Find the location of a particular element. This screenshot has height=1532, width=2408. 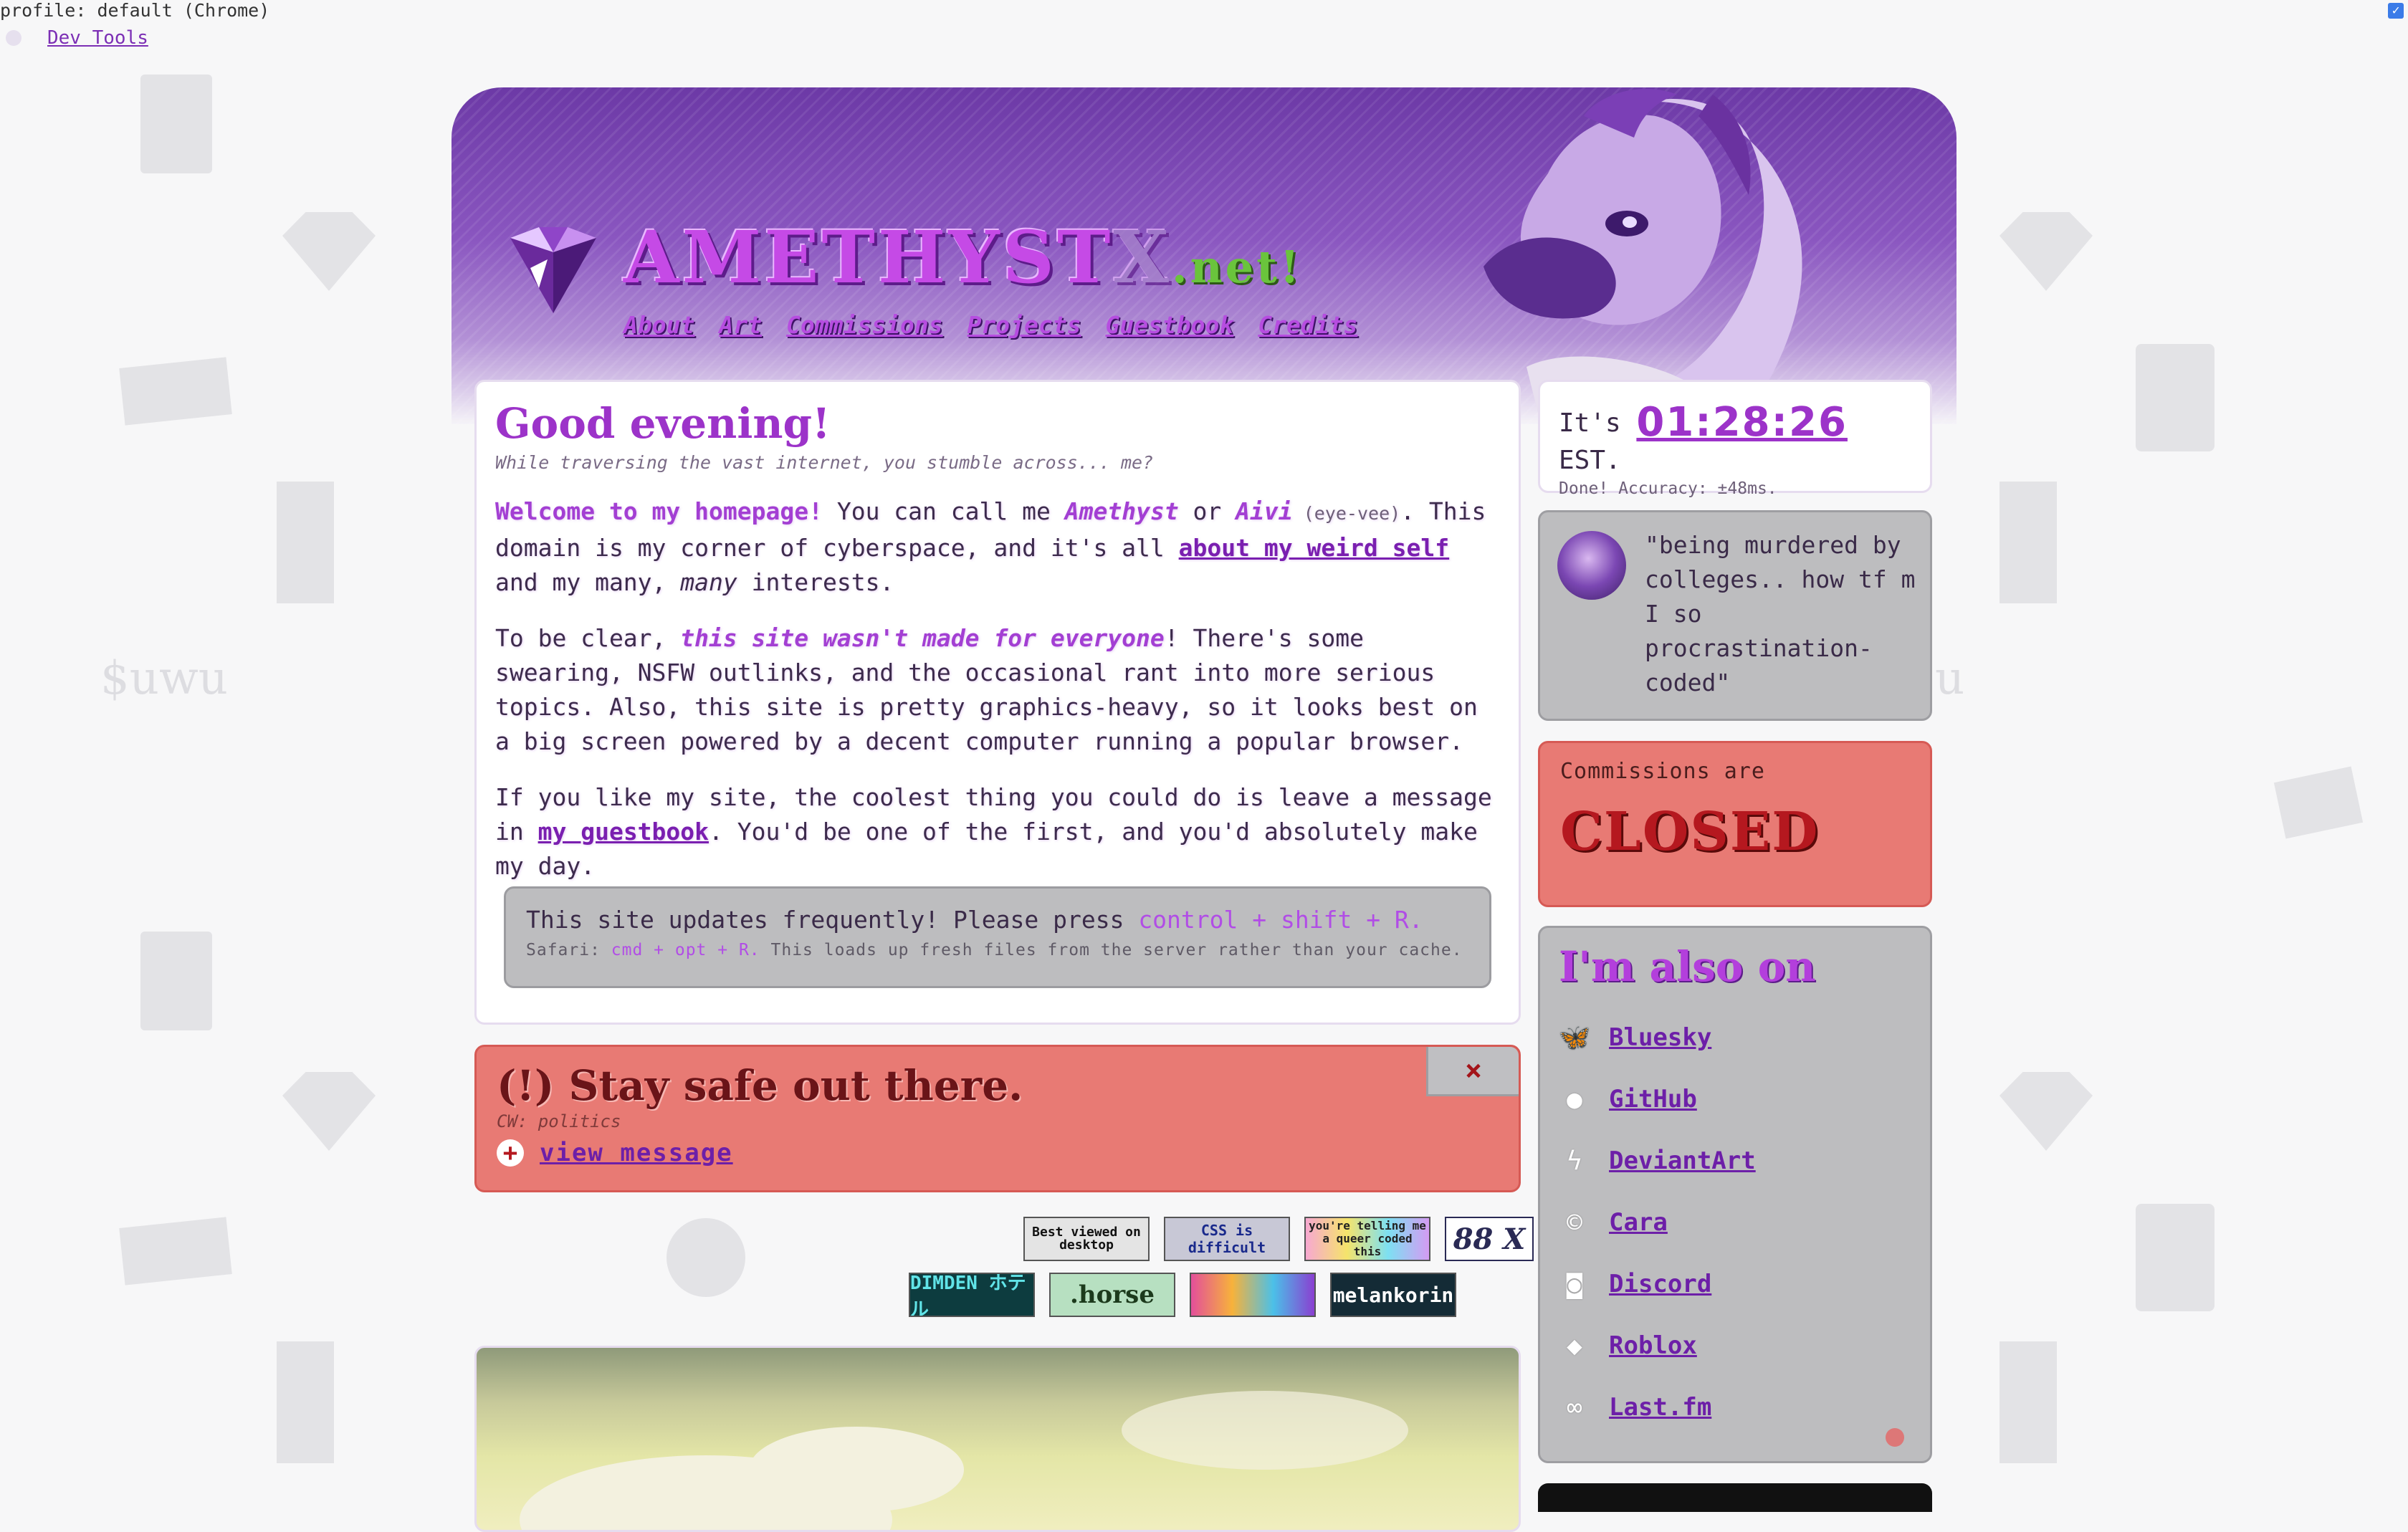

intro-text: You can call me is located at coordinates (944, 511).